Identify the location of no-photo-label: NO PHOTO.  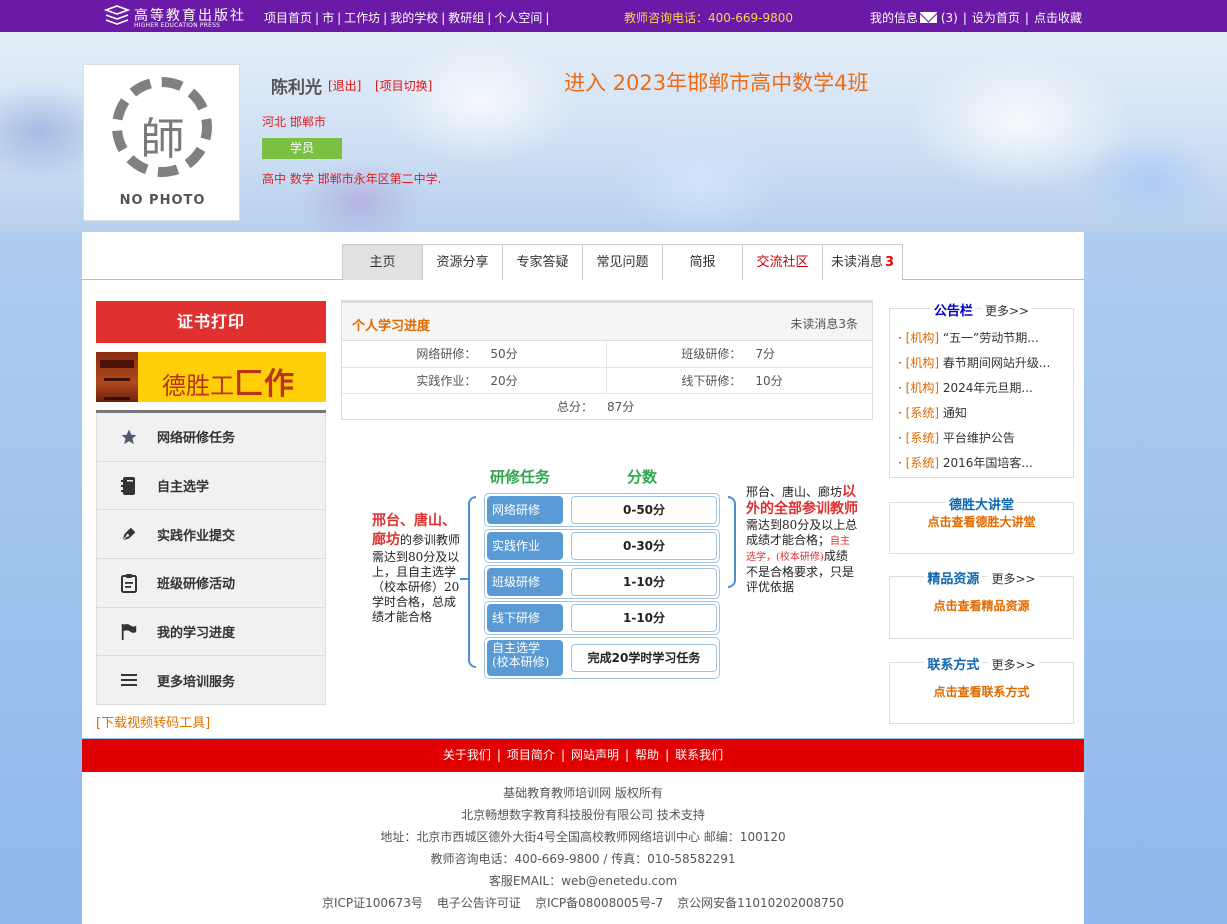
(162, 200).